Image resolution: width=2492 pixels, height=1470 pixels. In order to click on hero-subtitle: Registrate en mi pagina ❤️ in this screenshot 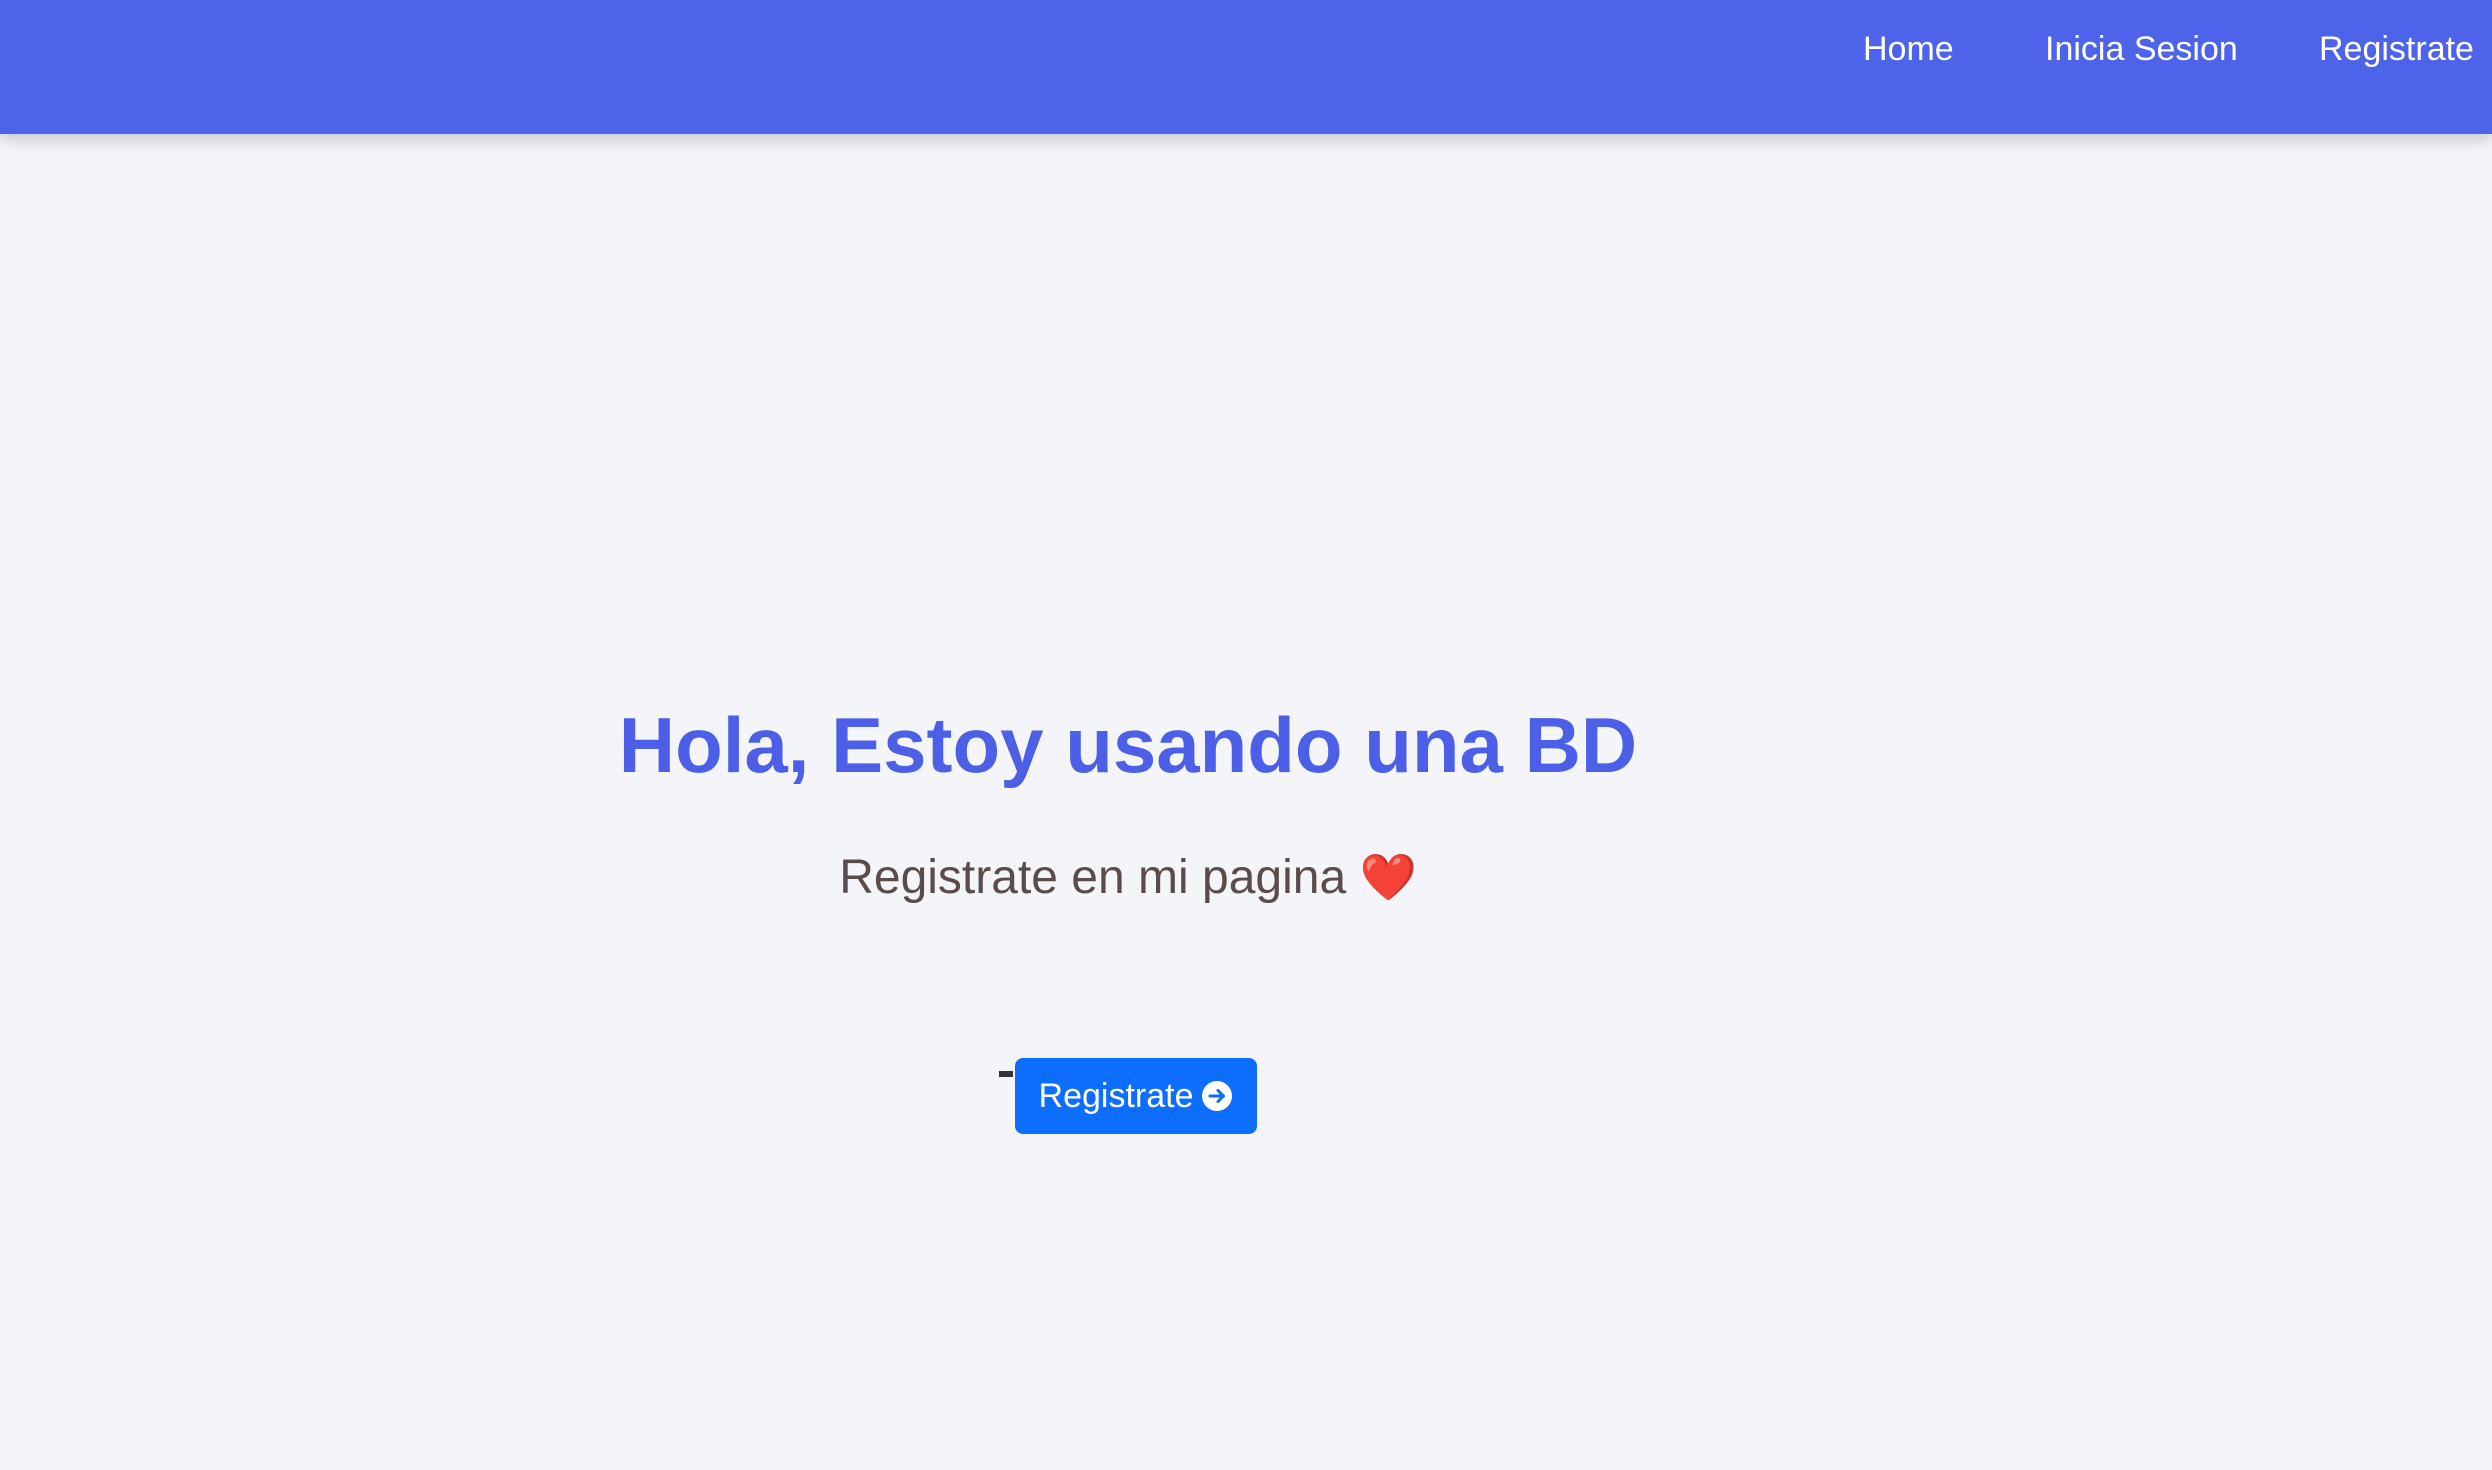, I will do `click(1128, 877)`.